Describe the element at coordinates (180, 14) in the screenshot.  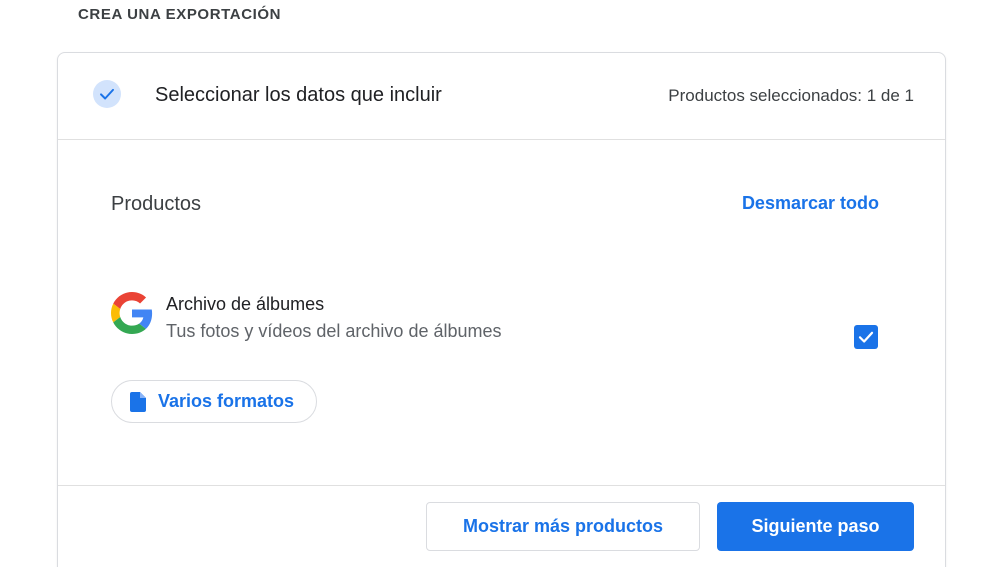
I see `section-heading: CREA UNA EXPORTACIÓN` at that location.